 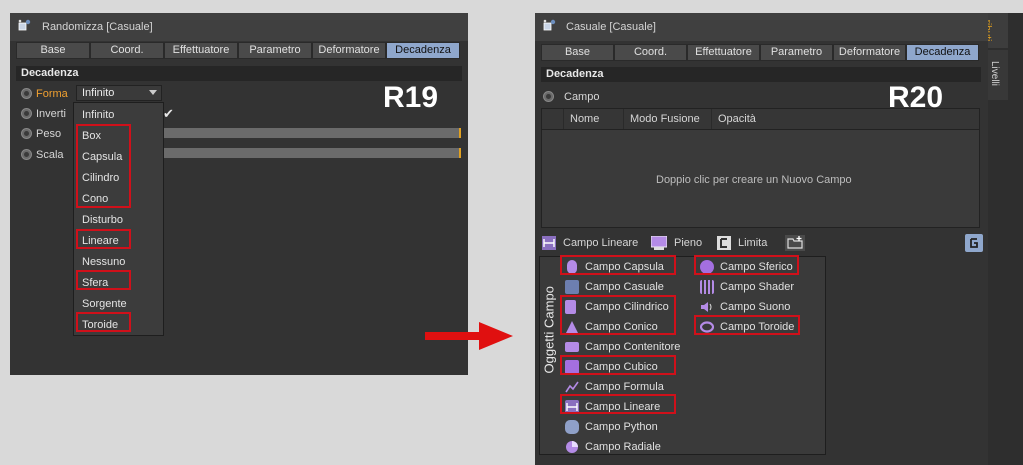 What do you see at coordinates (239, 27) in the screenshot?
I see `r19-title-bar: Randomizza [Casuale]` at bounding box center [239, 27].